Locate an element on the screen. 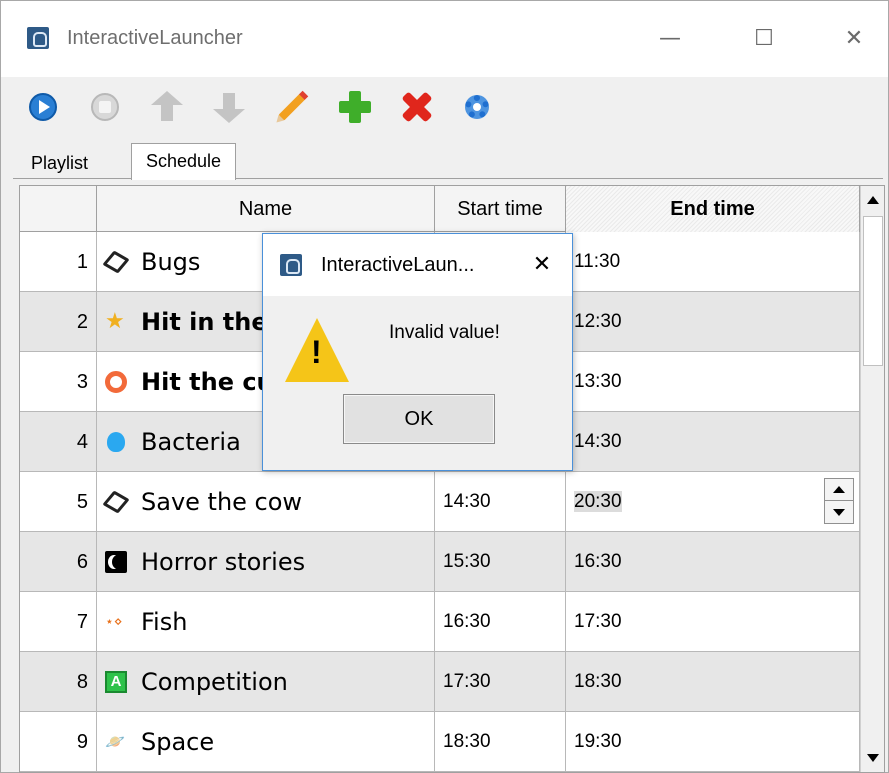 The width and height of the screenshot is (889, 773). name-cell: Save the cow is located at coordinates (266, 502).